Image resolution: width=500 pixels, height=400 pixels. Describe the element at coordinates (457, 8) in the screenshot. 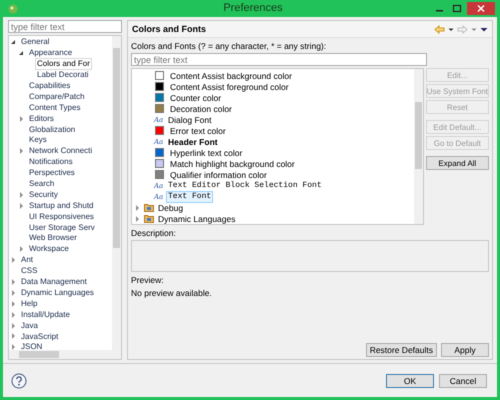

I see `maximize-icon` at that location.